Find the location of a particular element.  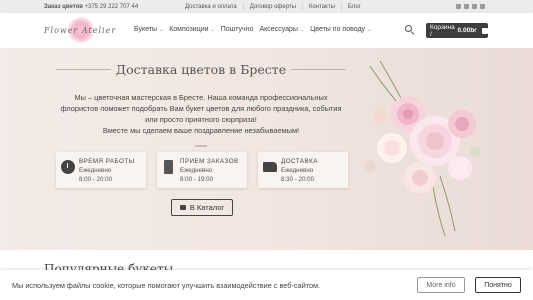

cart-icon is located at coordinates (484, 30).